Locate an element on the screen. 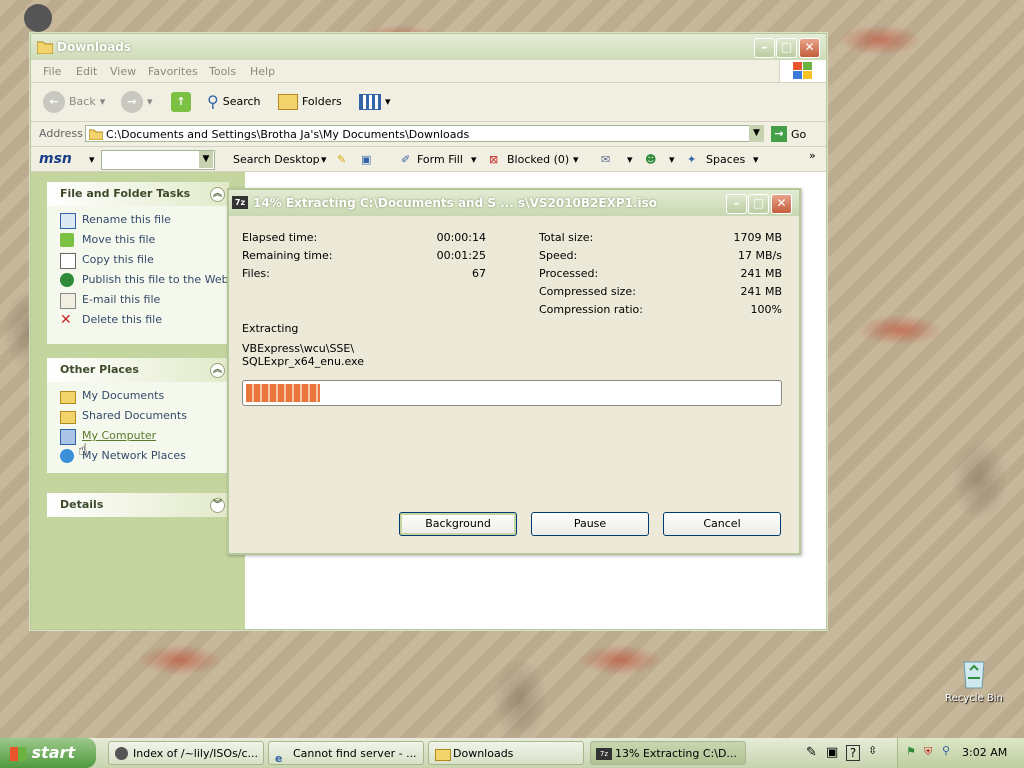 Image resolution: width=1024 pixels, height=768 pixels. delete-file-link: ✕ Delete this file is located at coordinates (138, 320).